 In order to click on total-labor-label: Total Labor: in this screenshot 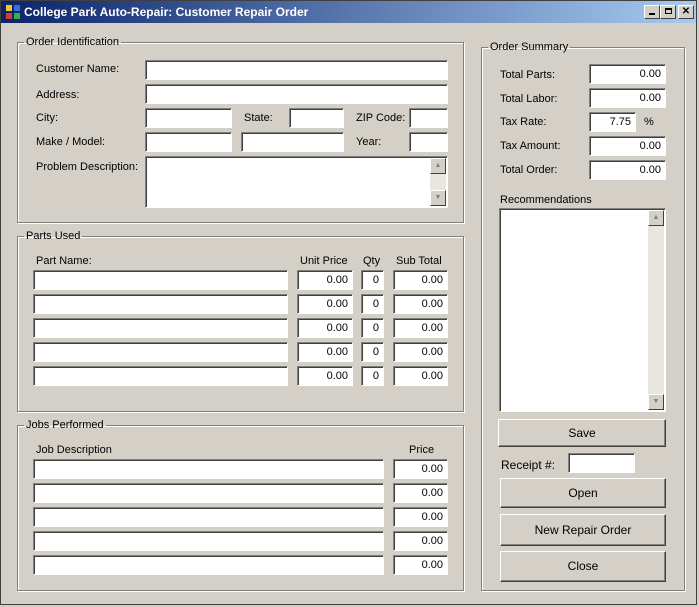, I will do `click(529, 99)`.